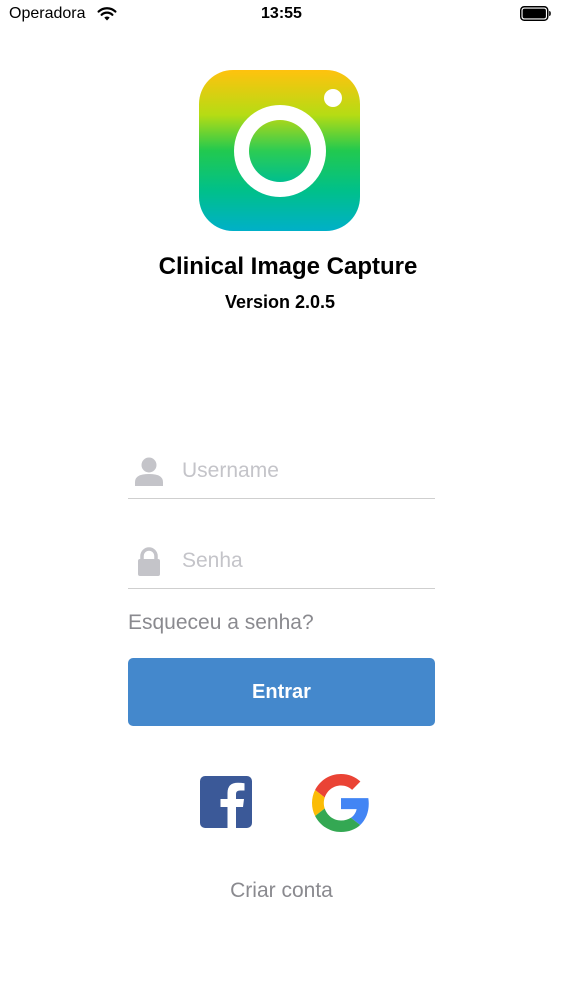  Describe the element at coordinates (281, 891) in the screenshot. I see `create-account-link: Criar conta` at that location.